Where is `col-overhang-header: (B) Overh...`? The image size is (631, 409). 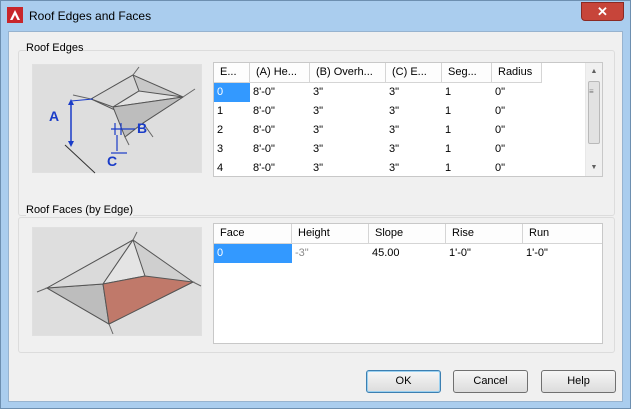
col-overhang-header: (B) Overh... is located at coordinates (348, 73).